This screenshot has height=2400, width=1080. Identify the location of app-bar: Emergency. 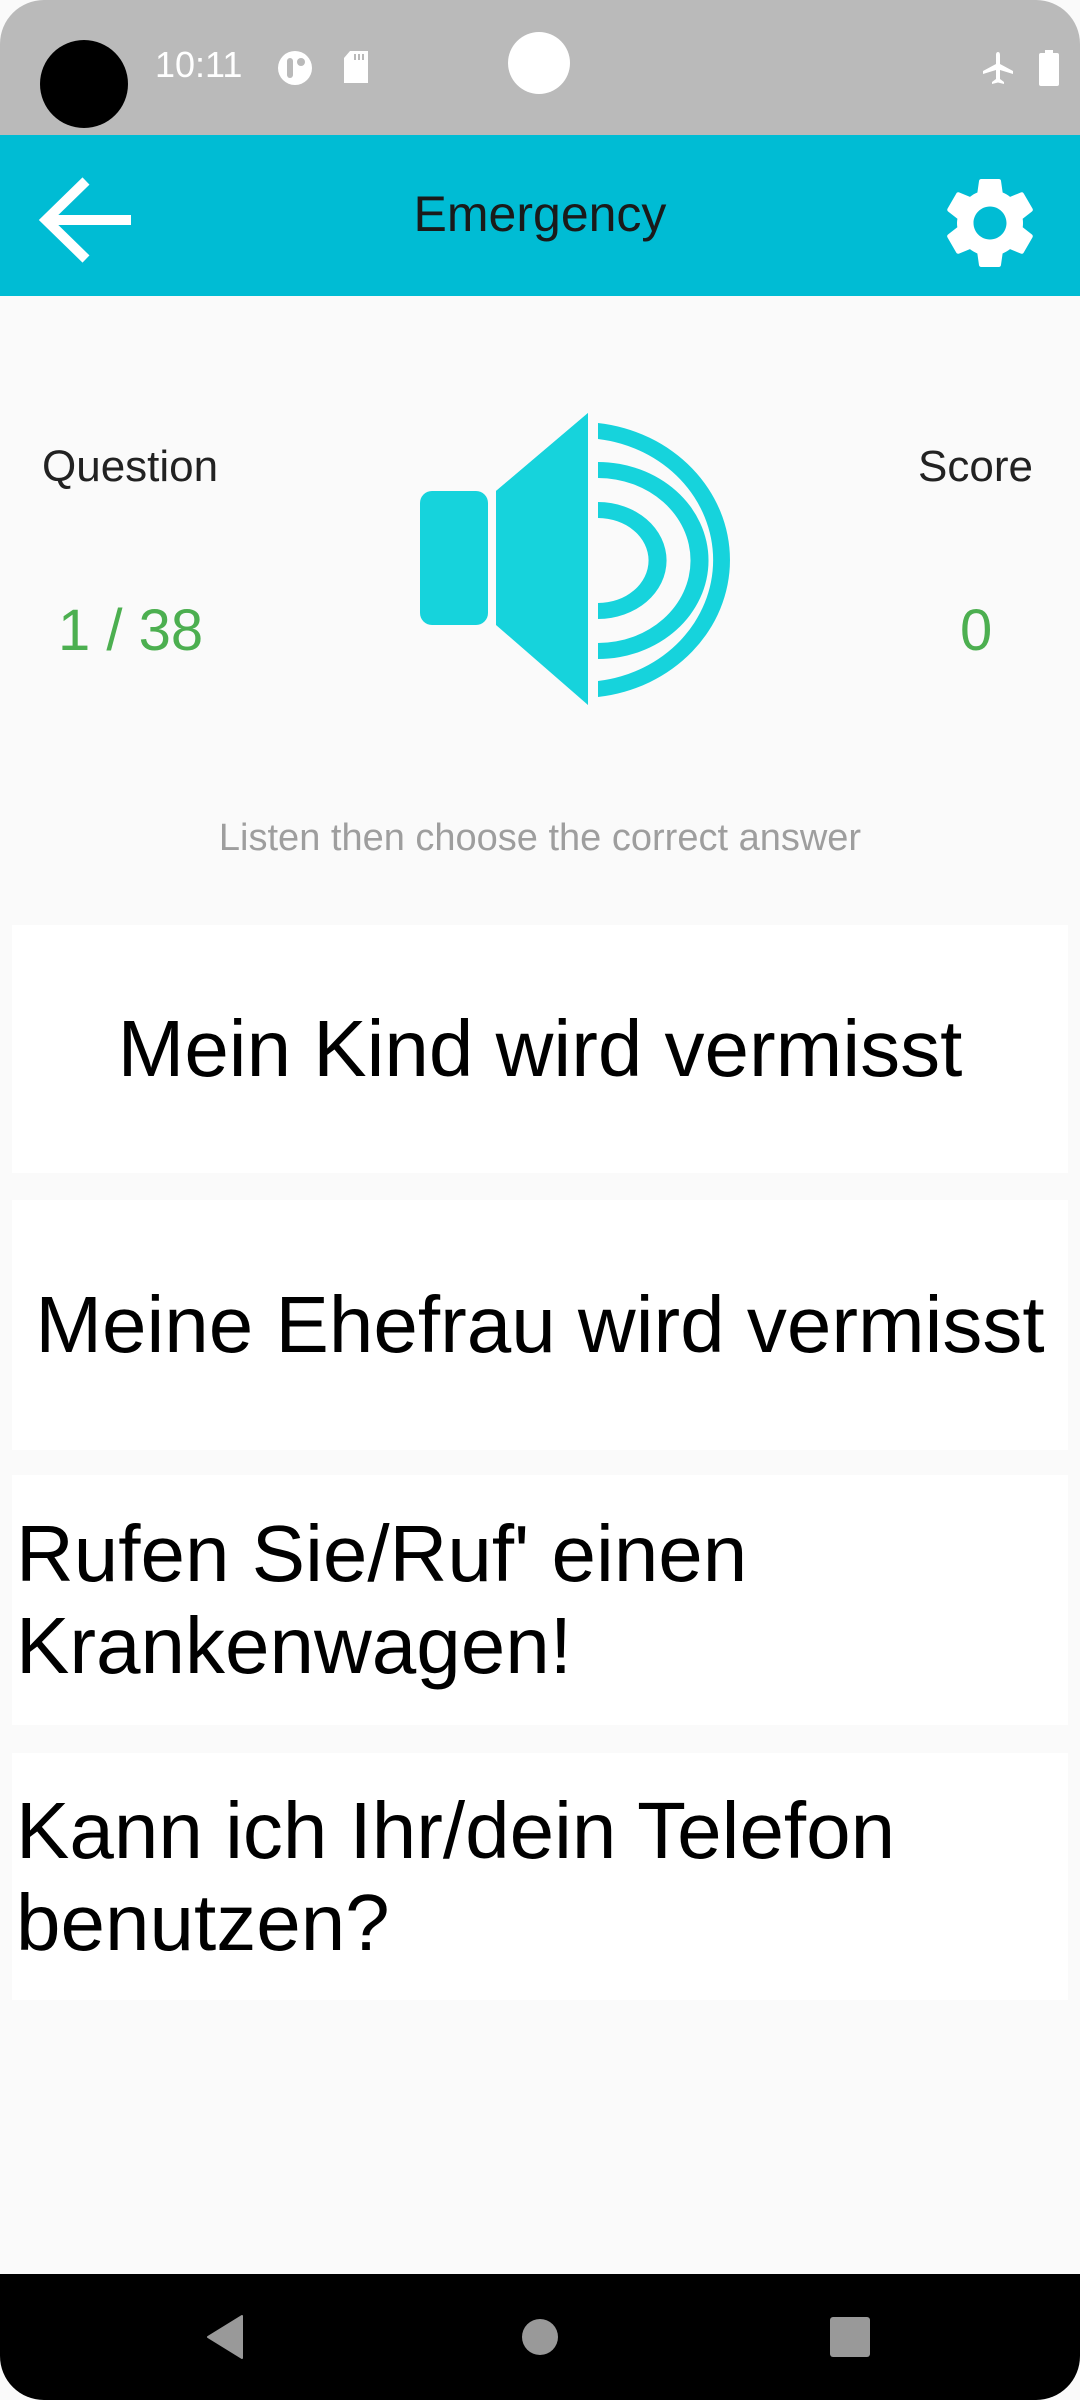
(540, 215).